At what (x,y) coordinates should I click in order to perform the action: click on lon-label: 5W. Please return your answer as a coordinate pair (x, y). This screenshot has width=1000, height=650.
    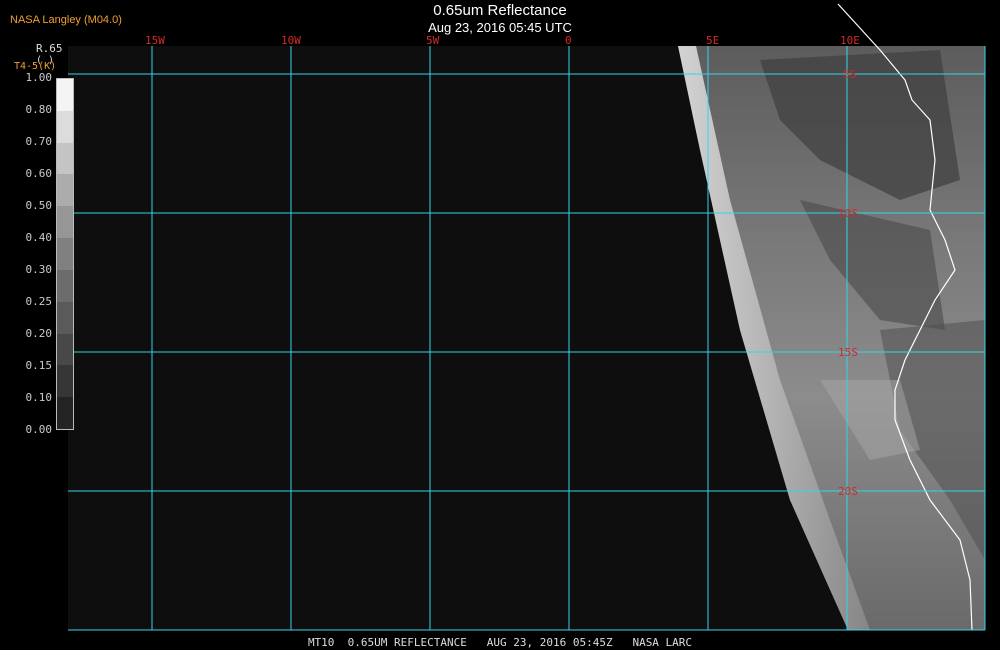
    Looking at the image, I should click on (433, 40).